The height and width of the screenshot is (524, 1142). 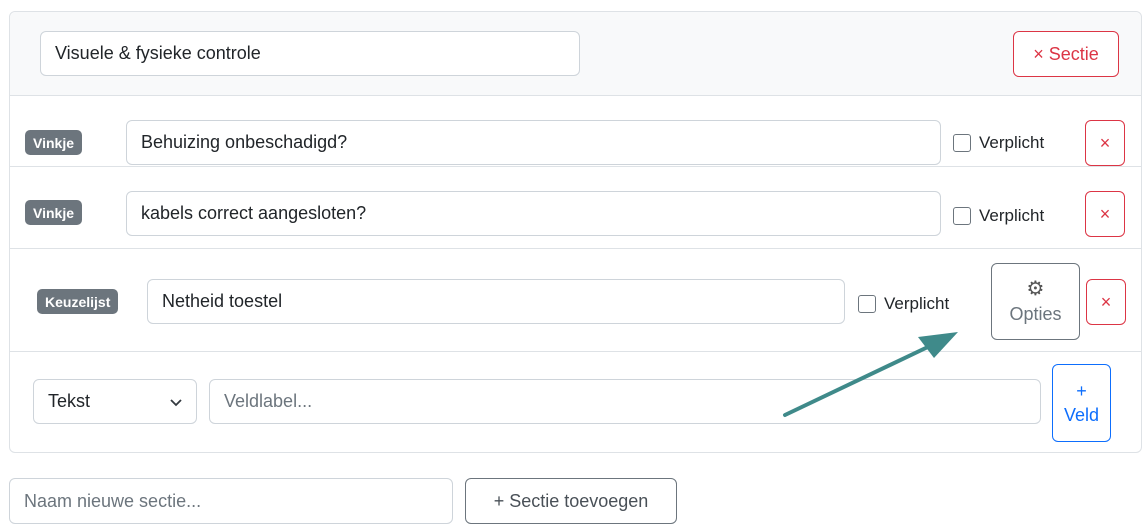 I want to click on remove-section-label: × Sectie, so click(x=1066, y=53).